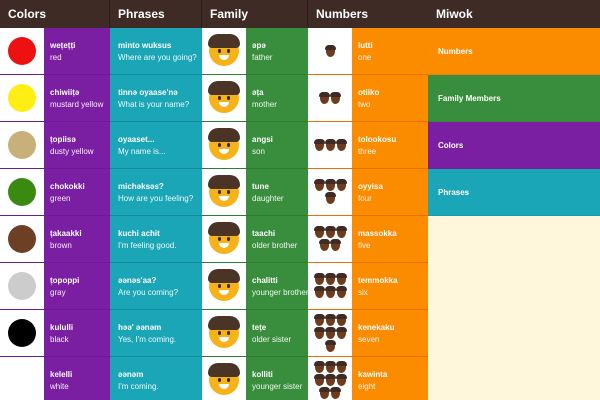 The width and height of the screenshot is (600, 400). I want to click on list-item: teṭe older sister, so click(255, 333).